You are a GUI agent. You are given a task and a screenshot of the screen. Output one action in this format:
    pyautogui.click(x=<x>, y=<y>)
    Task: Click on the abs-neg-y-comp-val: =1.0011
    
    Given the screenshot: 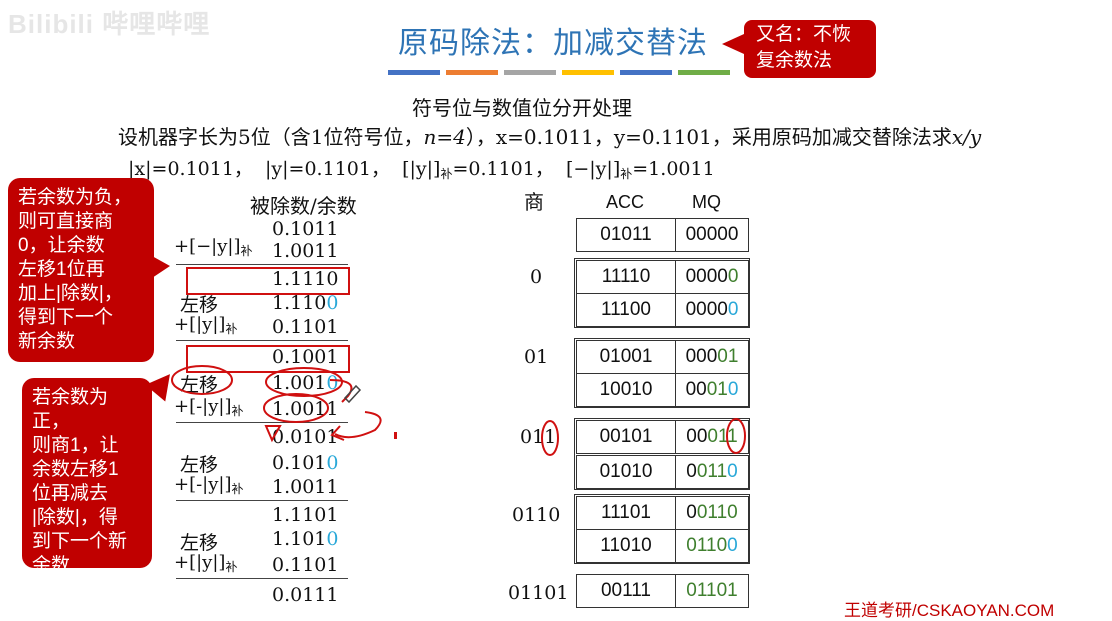 What is the action you would take?
    pyautogui.click(x=673, y=169)
    